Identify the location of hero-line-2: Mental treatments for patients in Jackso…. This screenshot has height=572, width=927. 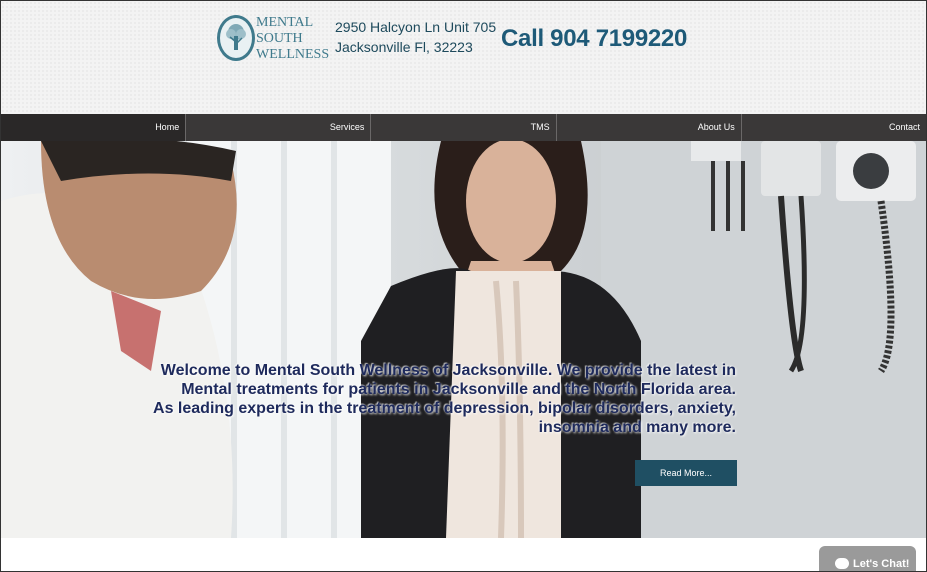
(458, 389).